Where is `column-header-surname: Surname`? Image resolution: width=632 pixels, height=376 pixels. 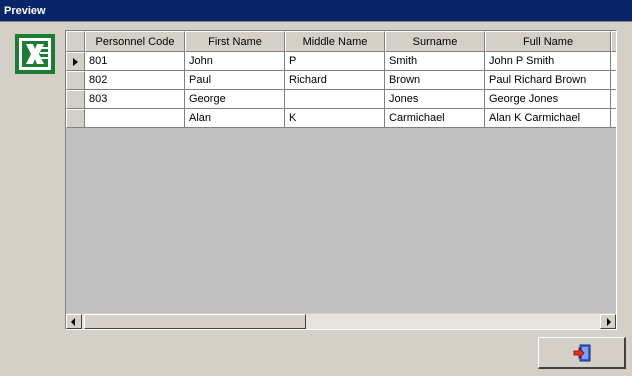 column-header-surname: Surname is located at coordinates (435, 41).